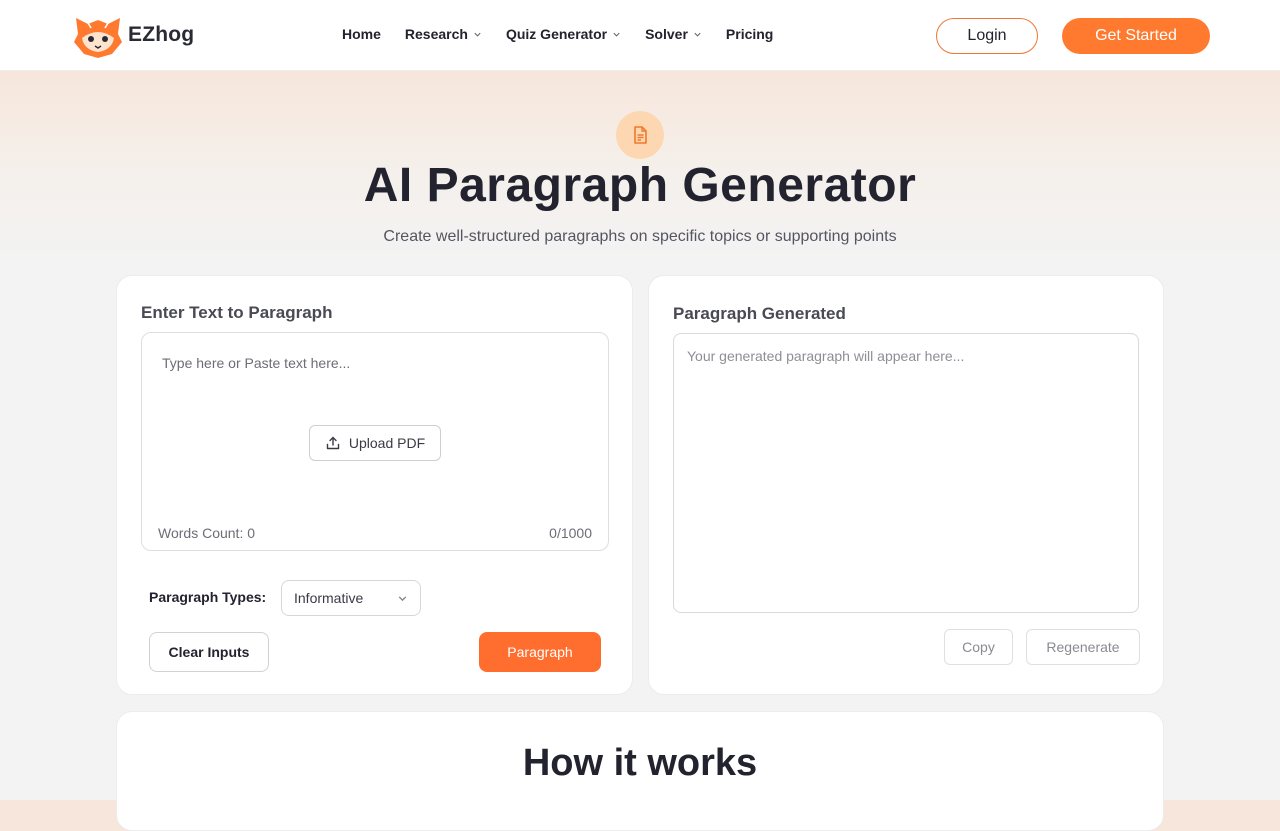 This screenshot has height=831, width=1280. Describe the element at coordinates (387, 443) in the screenshot. I see `upload-pdf-label: Upload PDF` at that location.